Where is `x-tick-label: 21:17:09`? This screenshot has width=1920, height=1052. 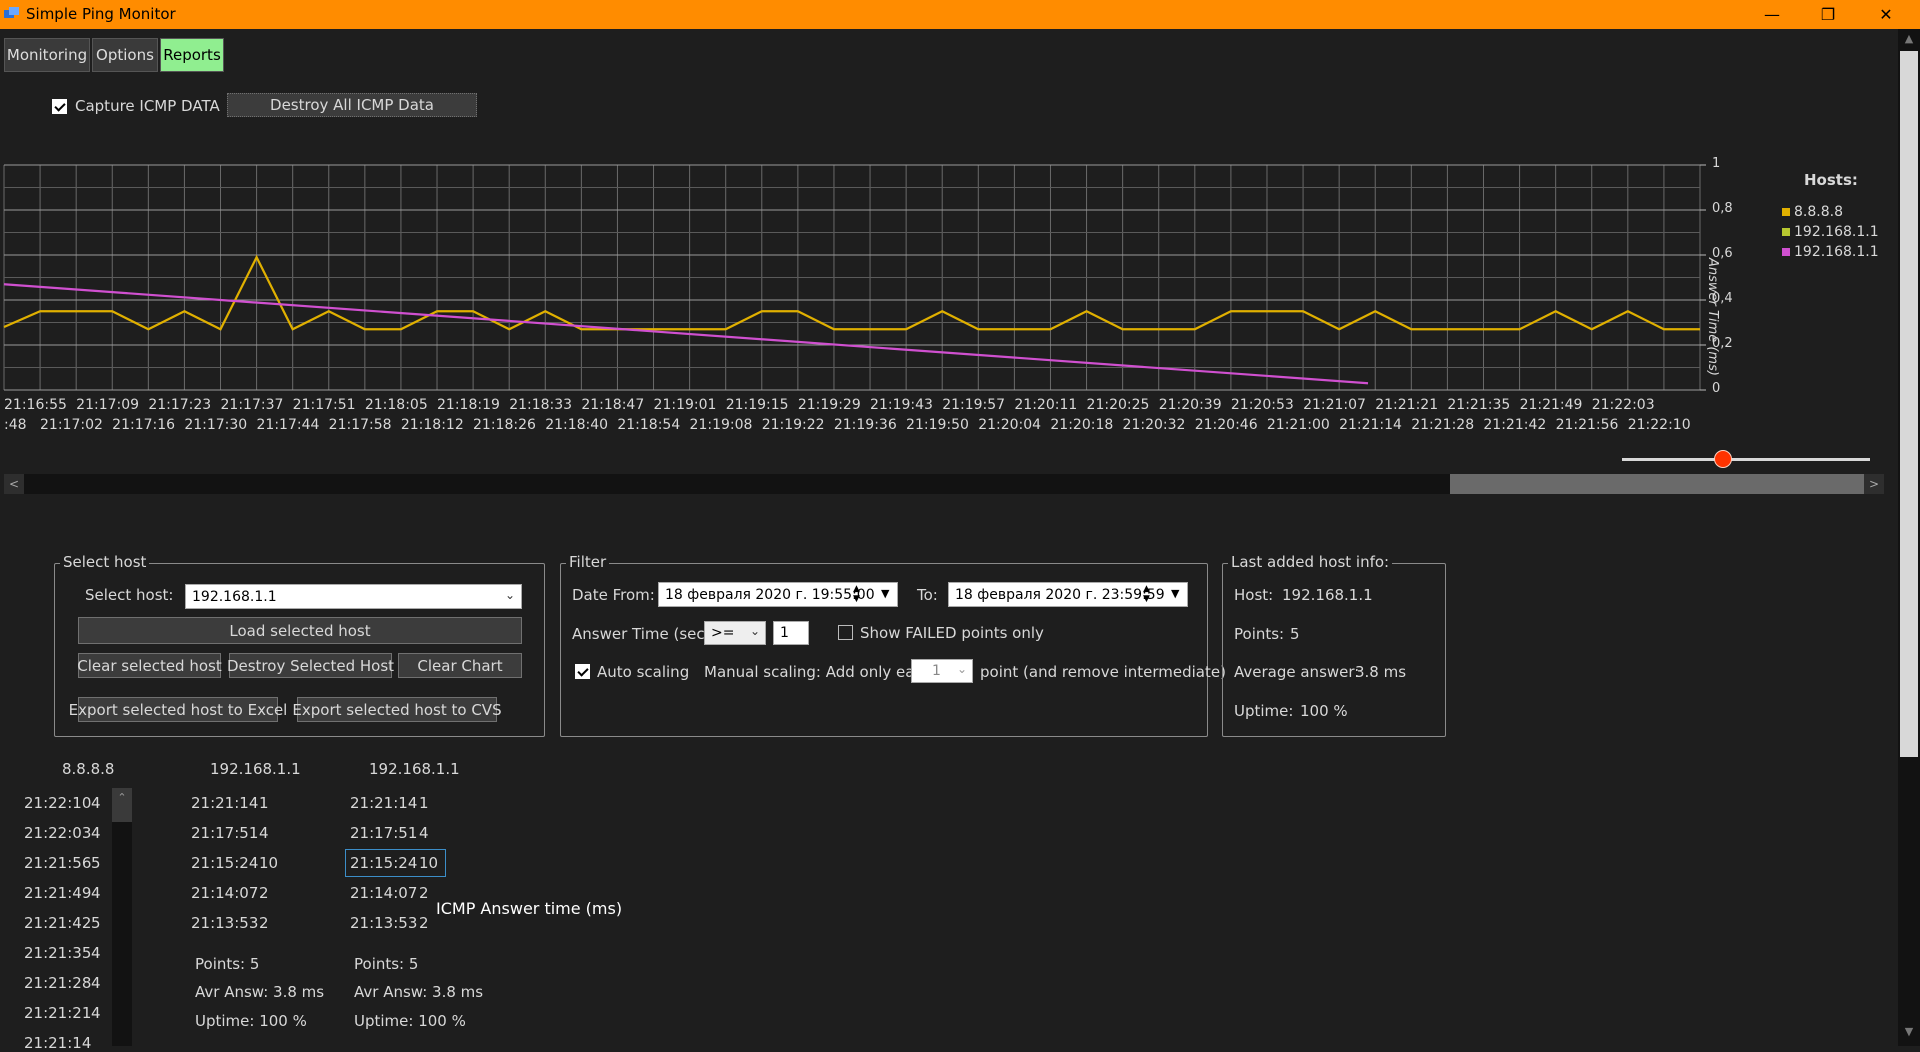 x-tick-label: 21:17:09 is located at coordinates (108, 405).